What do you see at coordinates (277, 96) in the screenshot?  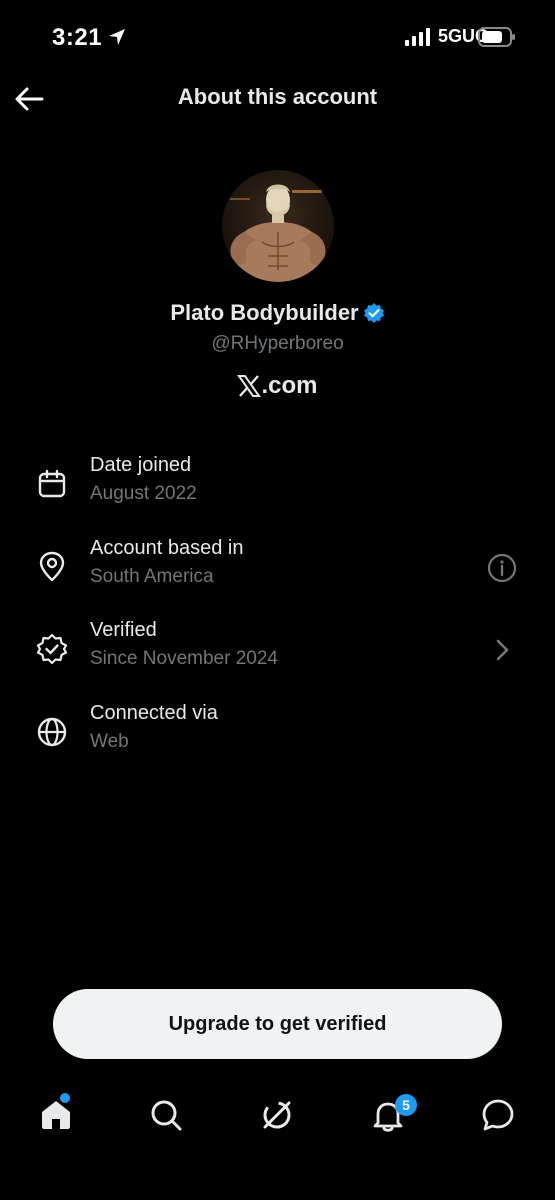 I see `page-title: About this account` at bounding box center [277, 96].